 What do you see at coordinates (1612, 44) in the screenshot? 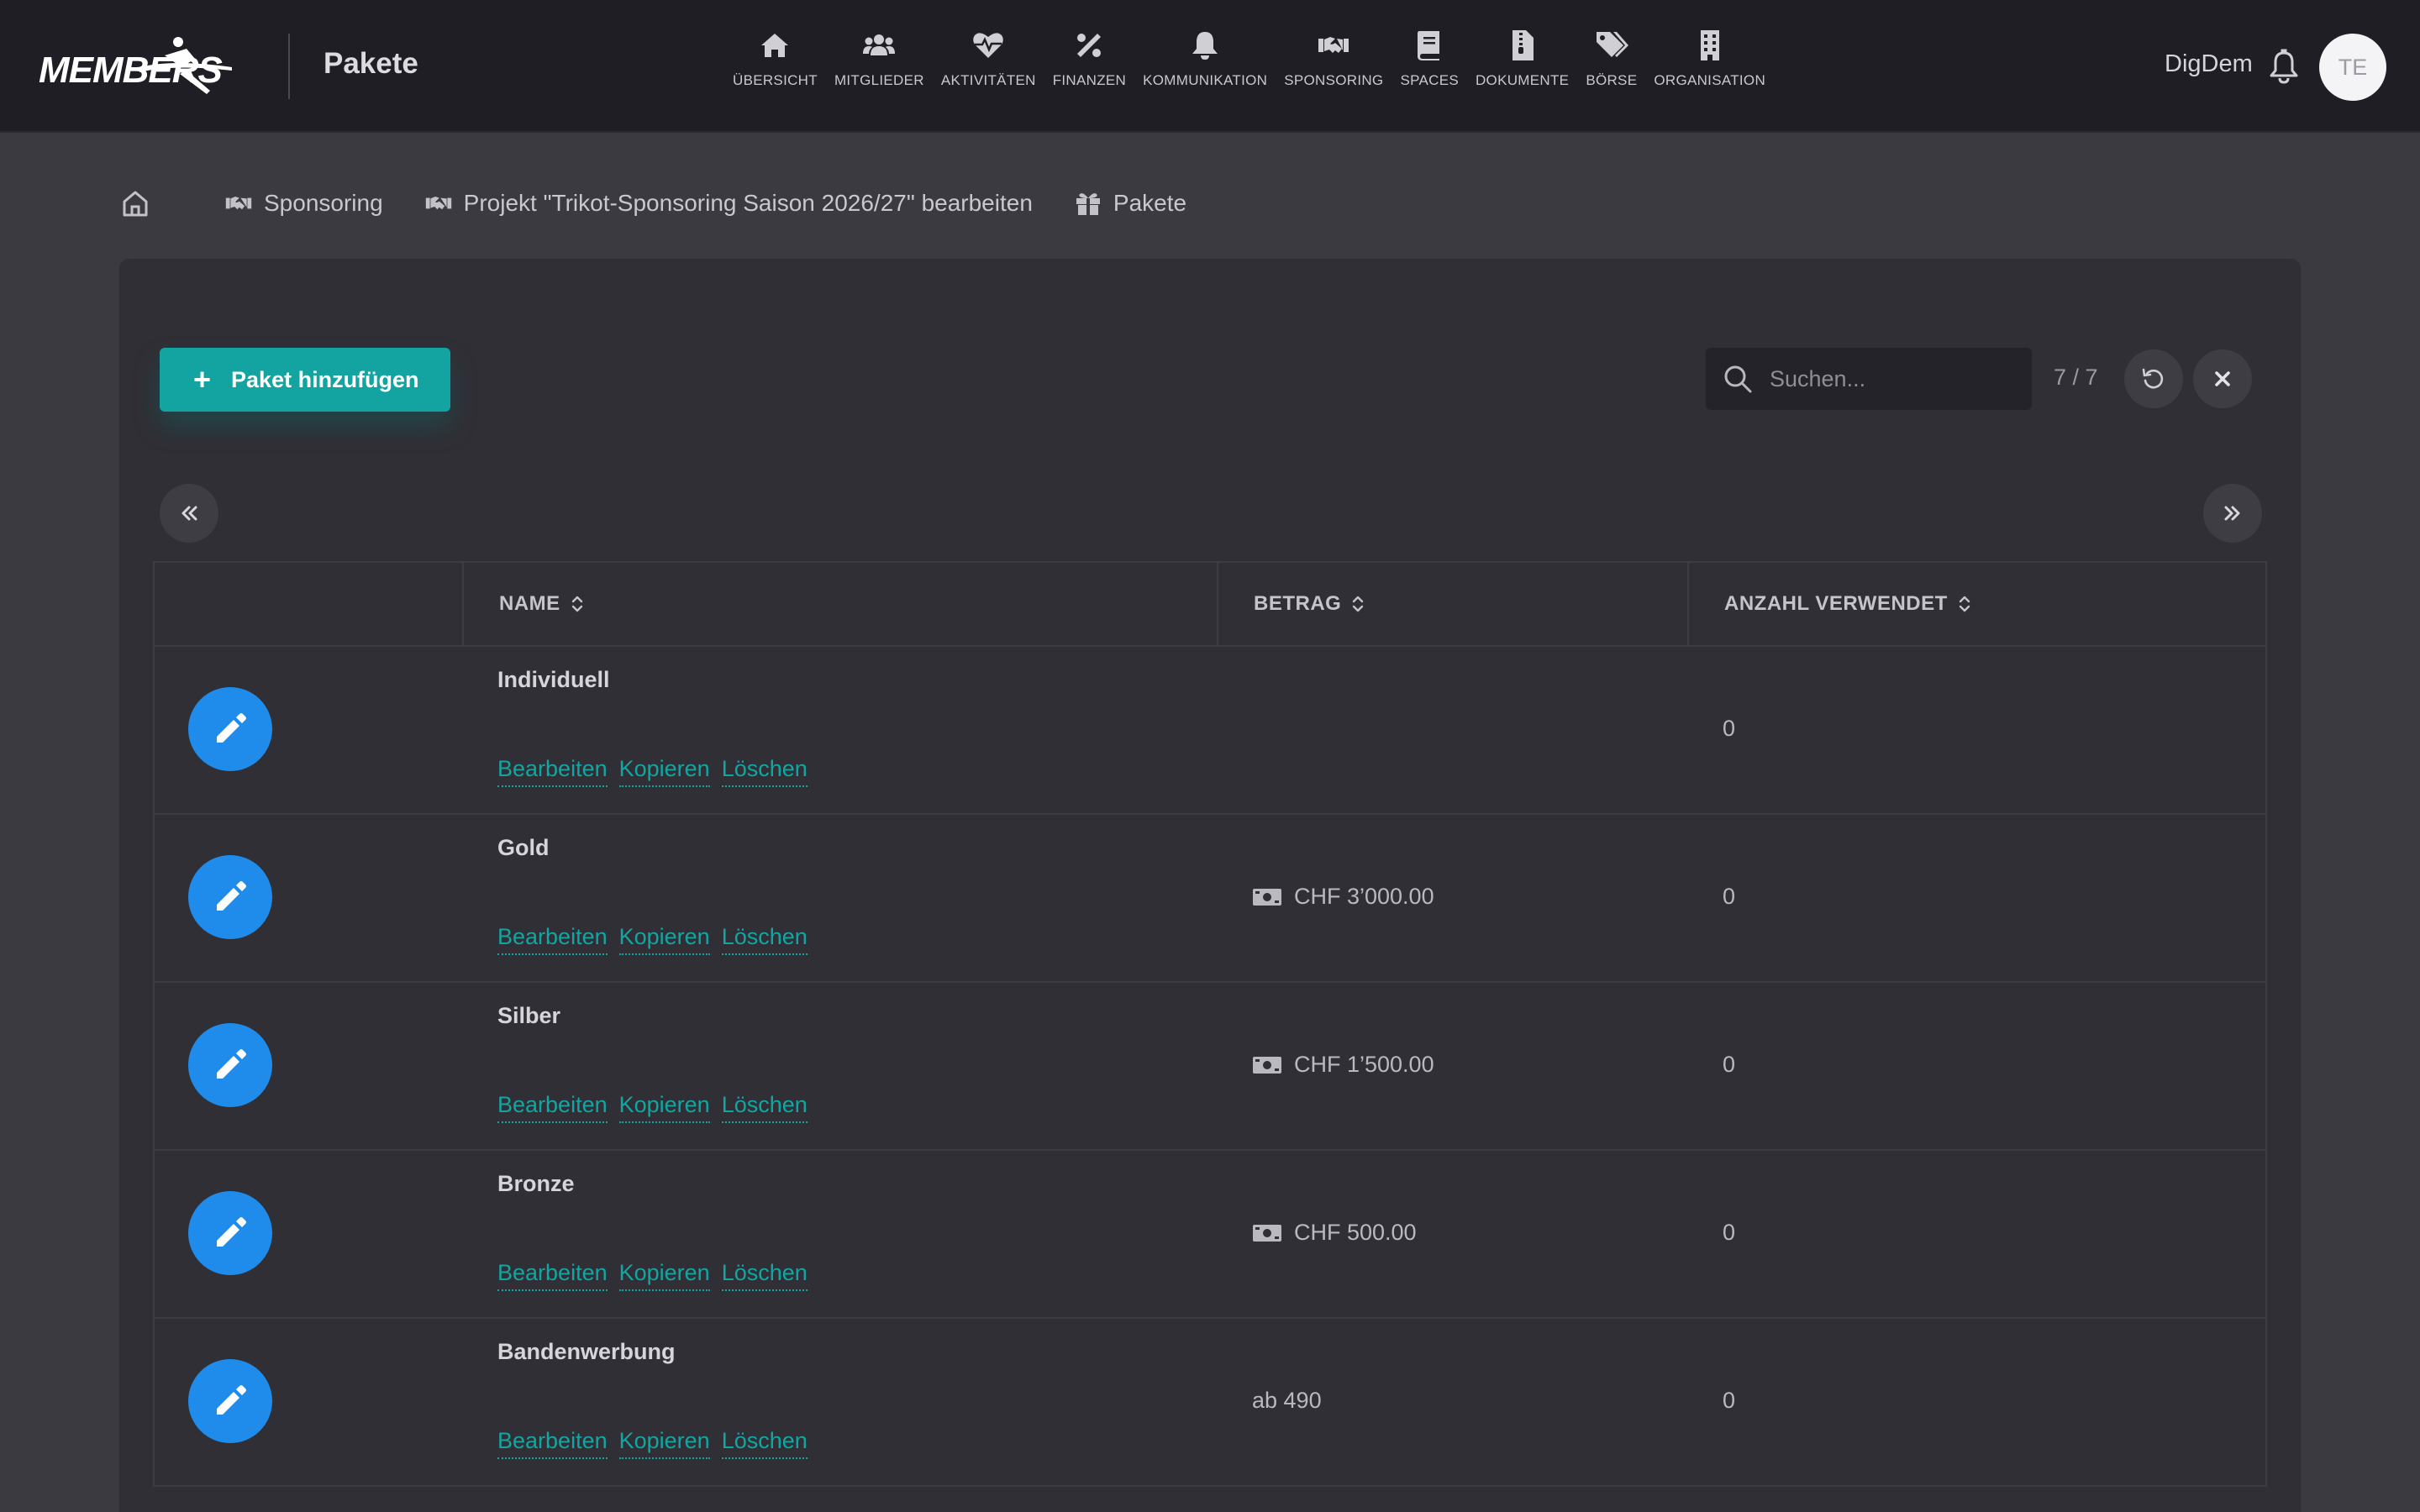
I see `tags-icon` at bounding box center [1612, 44].